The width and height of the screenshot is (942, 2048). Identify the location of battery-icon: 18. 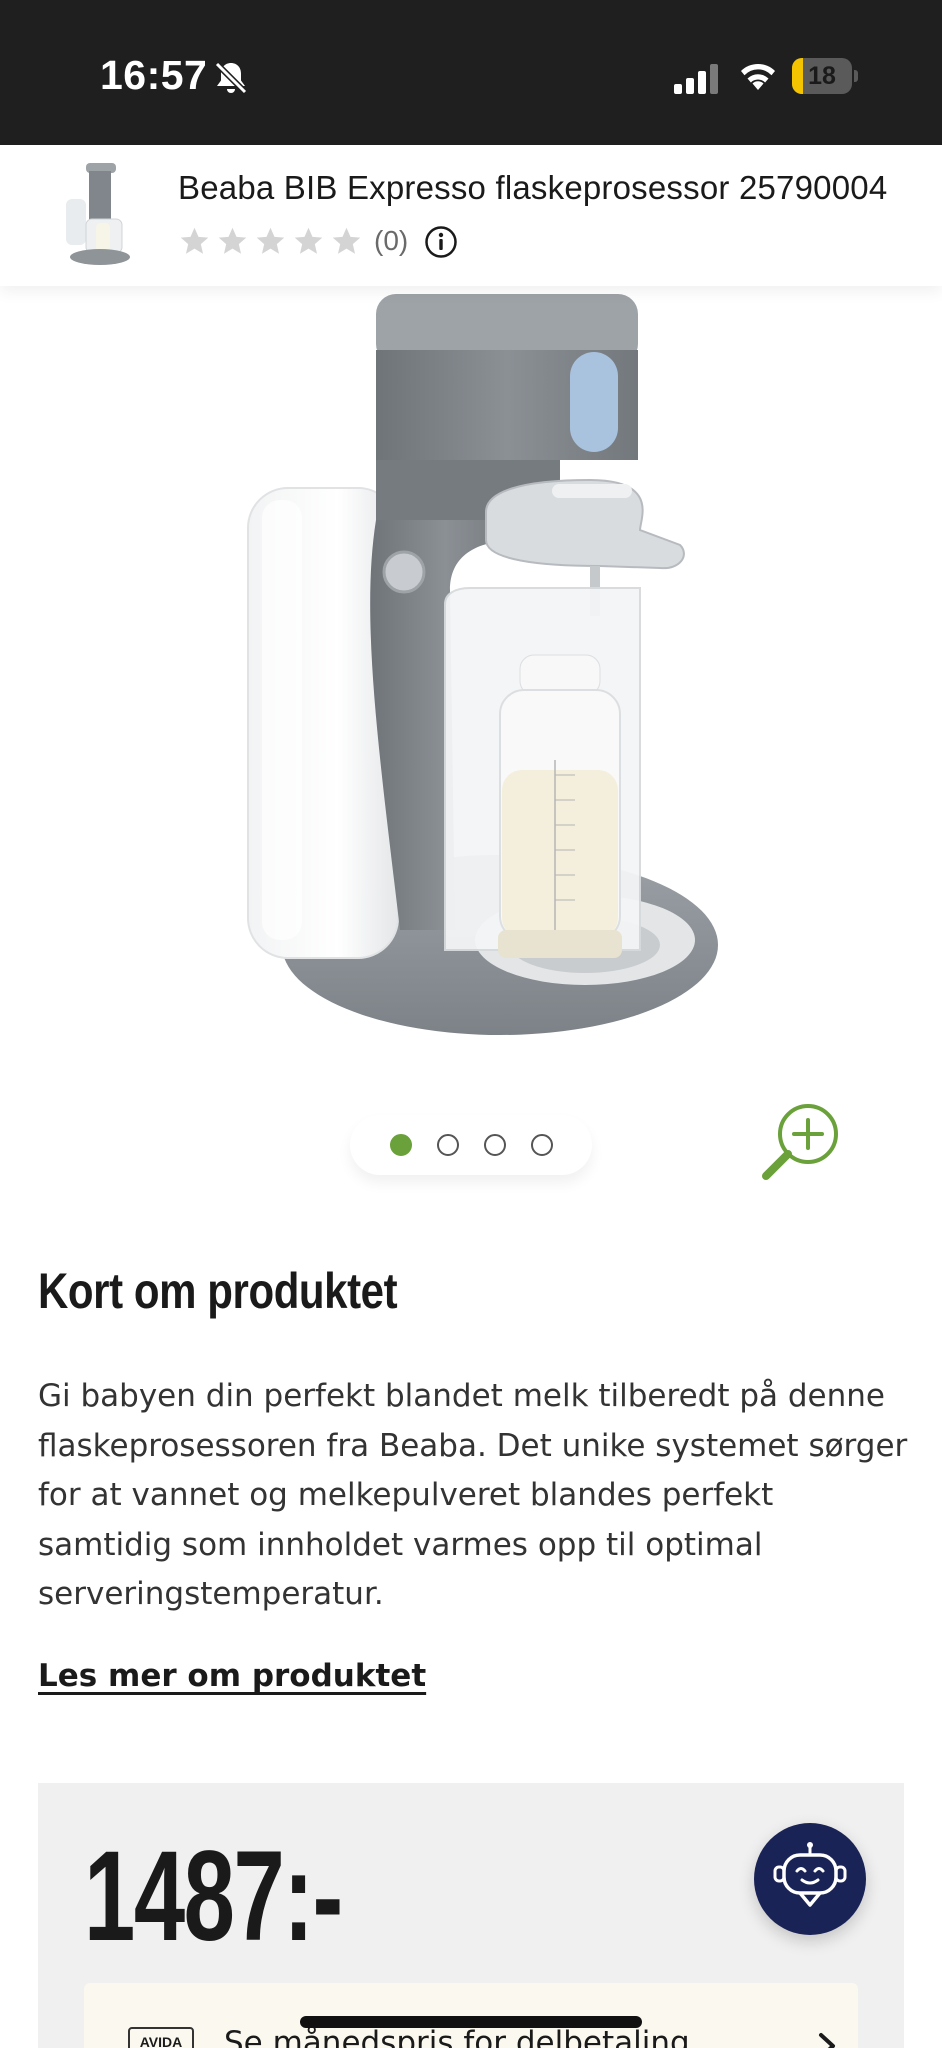
(825, 76).